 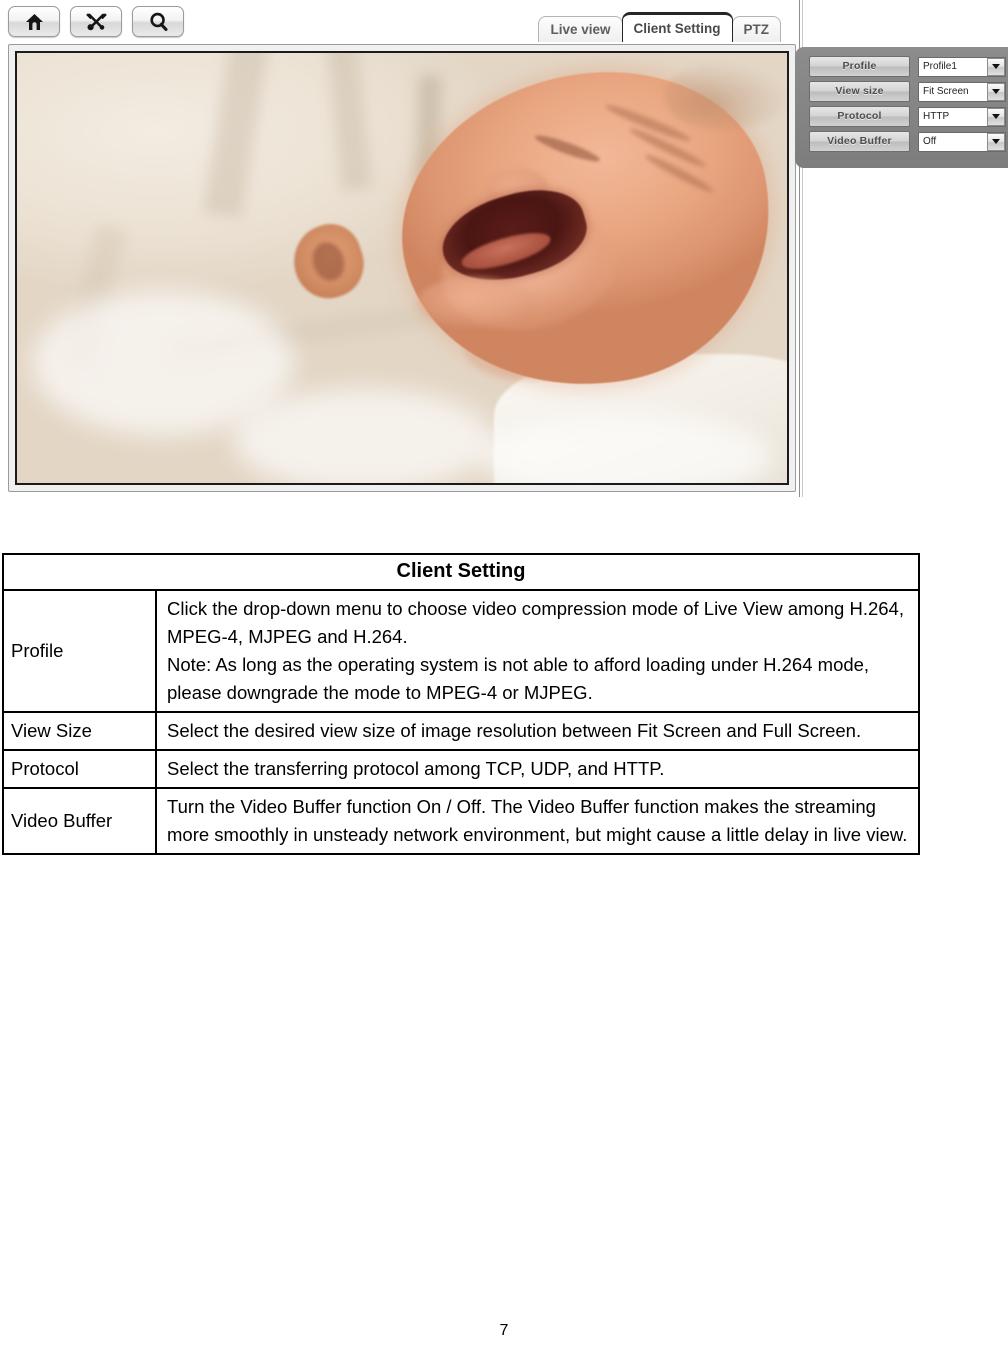 What do you see at coordinates (946, 91) in the screenshot?
I see `view-size-select-value: Fit Screen` at bounding box center [946, 91].